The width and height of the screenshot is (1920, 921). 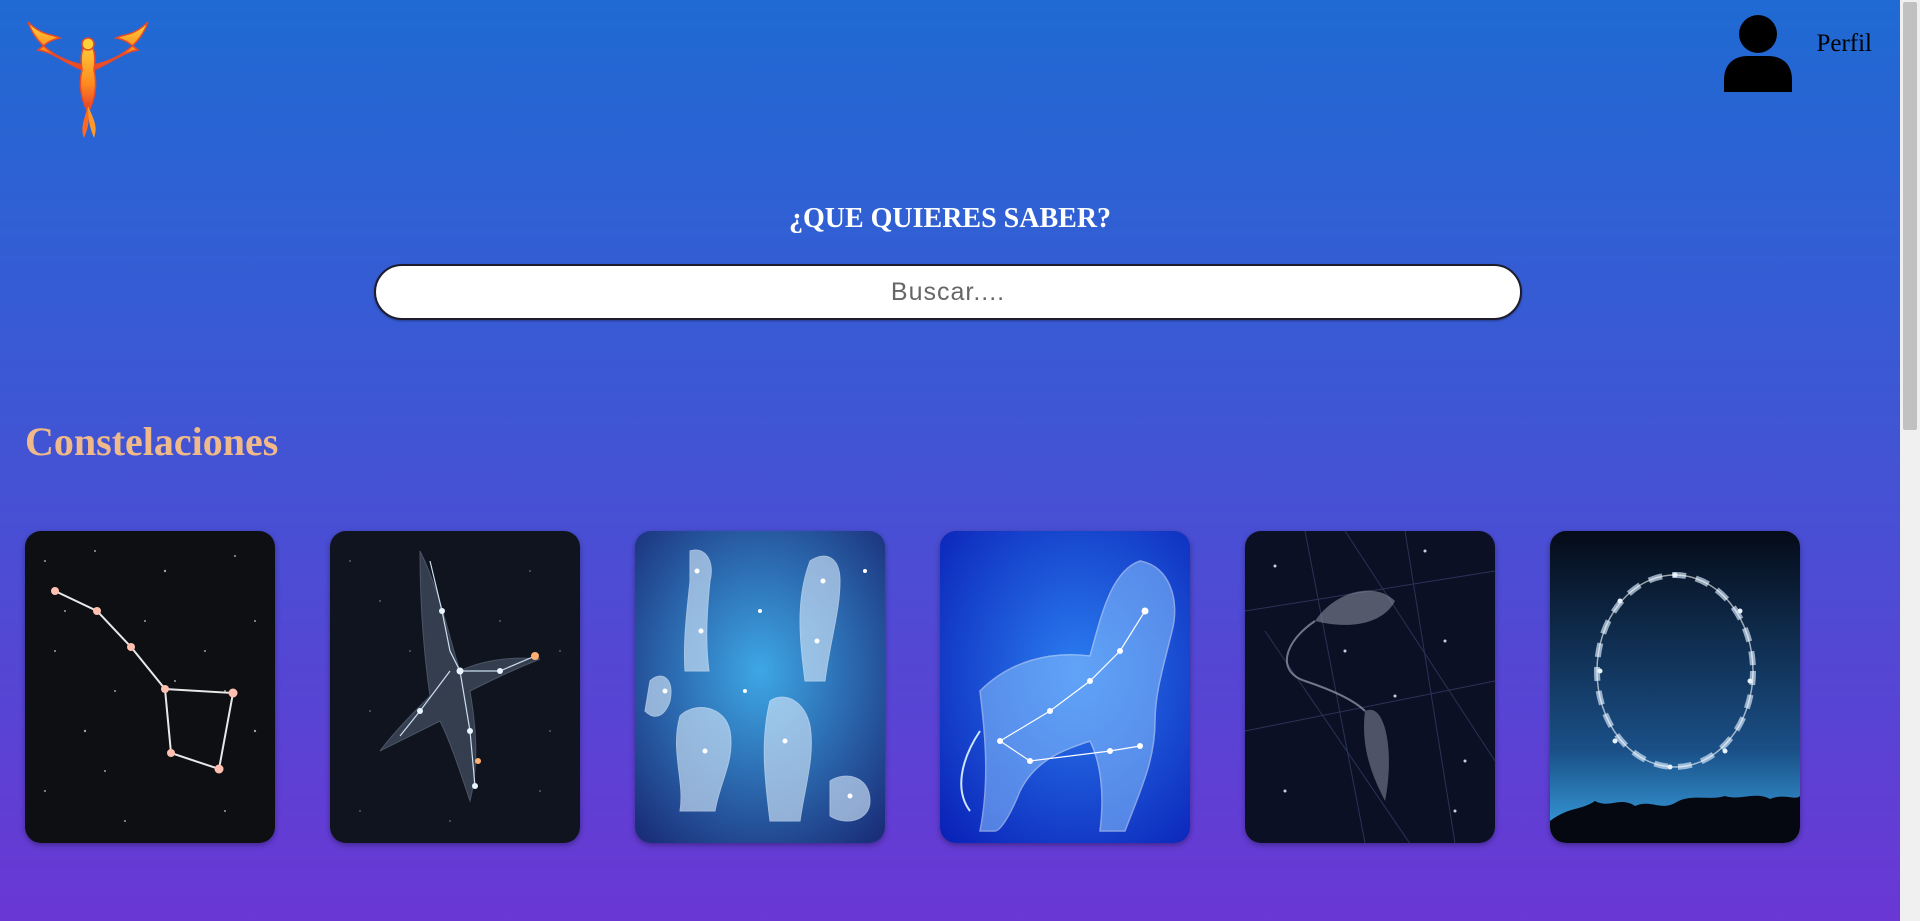 I want to click on profile-label: Perfil, so click(x=1844, y=44).